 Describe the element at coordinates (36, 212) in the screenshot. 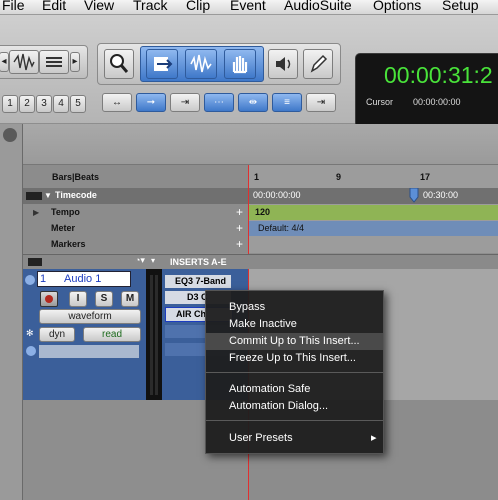

I see `expand-arrow-icon: ▶` at that location.